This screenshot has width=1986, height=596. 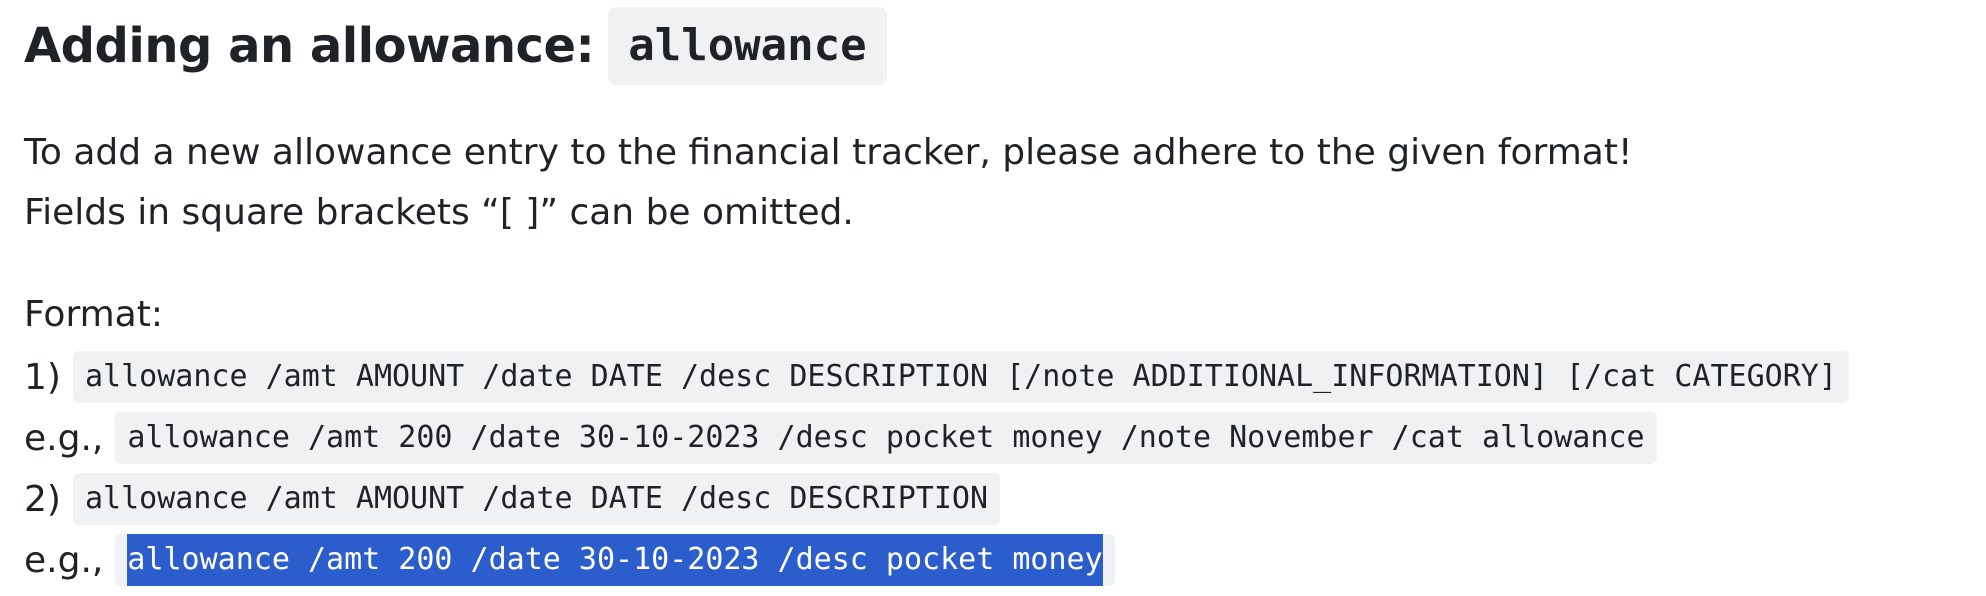 What do you see at coordinates (747, 46) in the screenshot?
I see `heading-command-code: allowance` at bounding box center [747, 46].